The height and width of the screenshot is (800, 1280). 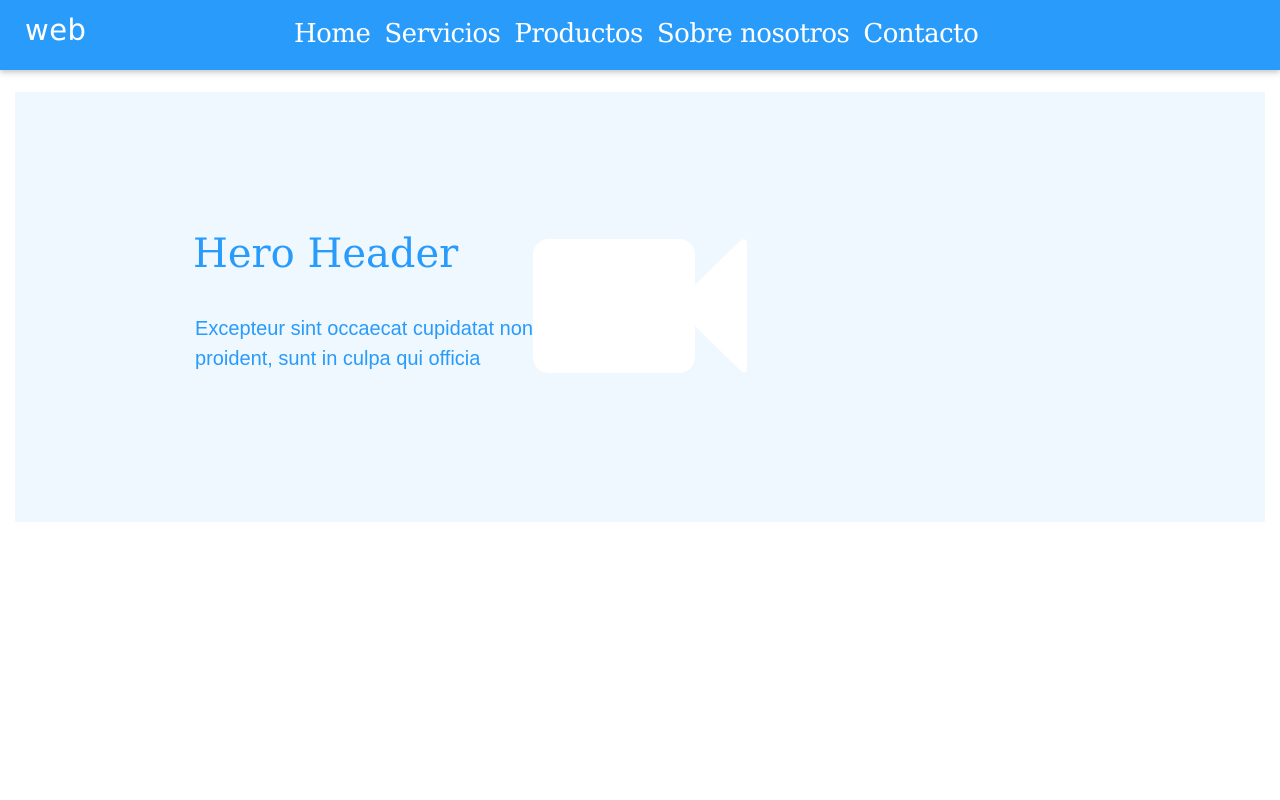 I want to click on nav-item-home: Home, so click(x=332, y=34).